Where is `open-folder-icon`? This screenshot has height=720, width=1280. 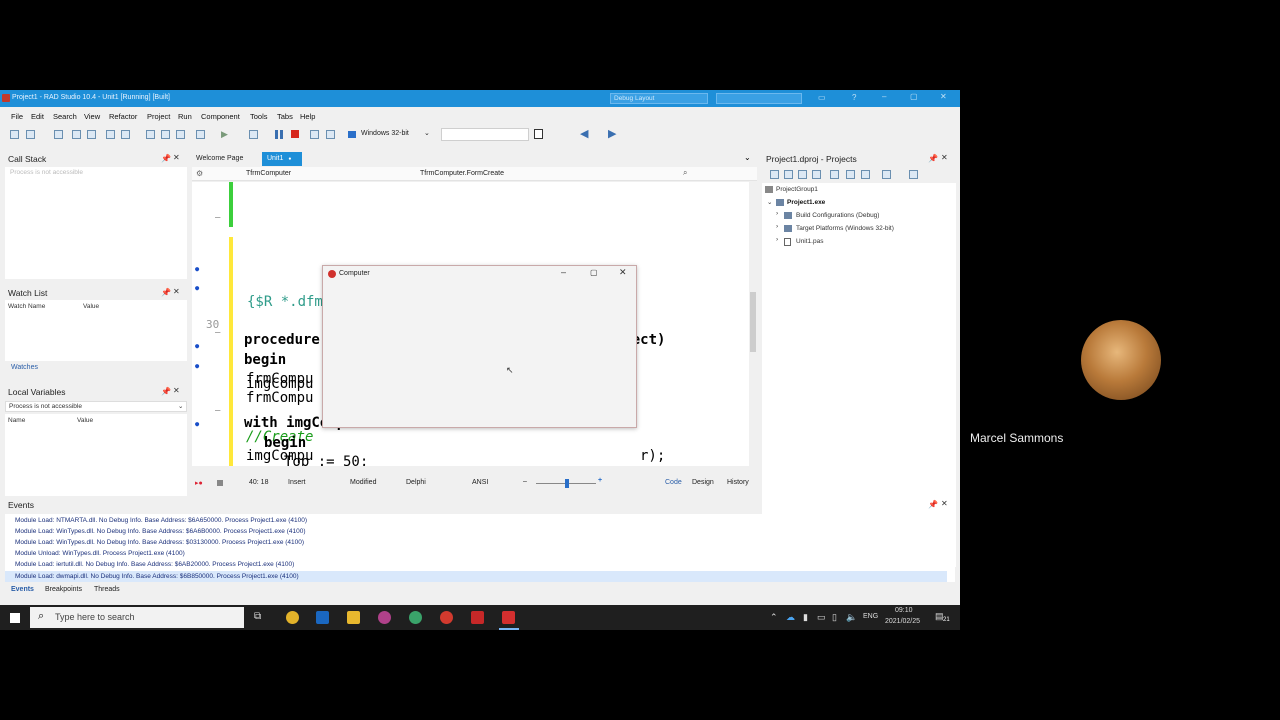
open-folder-icon is located at coordinates (788, 174).